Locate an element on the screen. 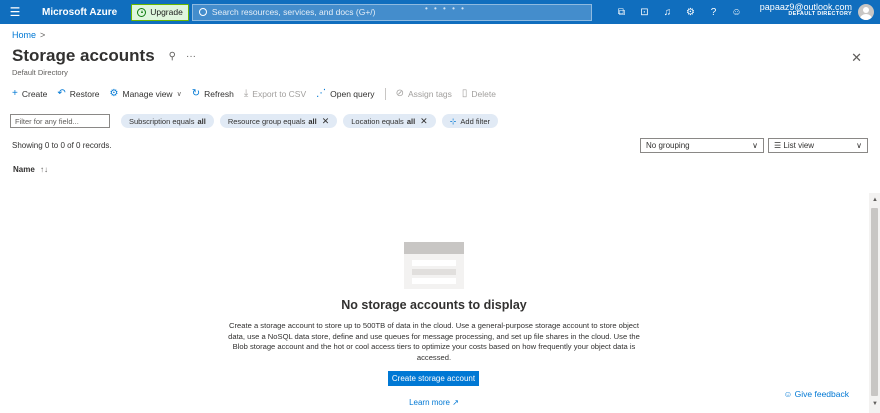 The width and height of the screenshot is (880, 413). refresh-button: ↻ Refresh is located at coordinates (213, 93).